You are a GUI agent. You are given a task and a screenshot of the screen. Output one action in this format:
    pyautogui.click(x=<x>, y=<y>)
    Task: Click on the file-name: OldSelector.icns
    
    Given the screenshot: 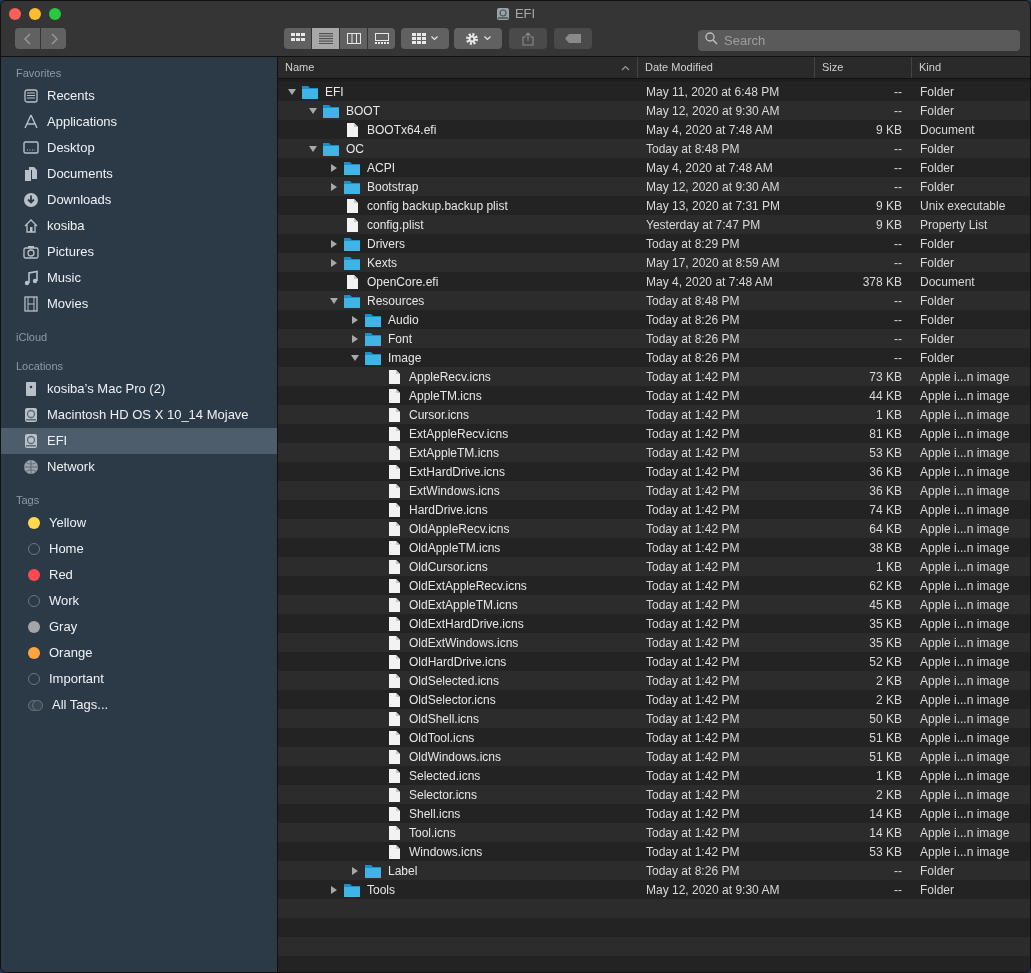 What is the action you would take?
    pyautogui.click(x=452, y=699)
    